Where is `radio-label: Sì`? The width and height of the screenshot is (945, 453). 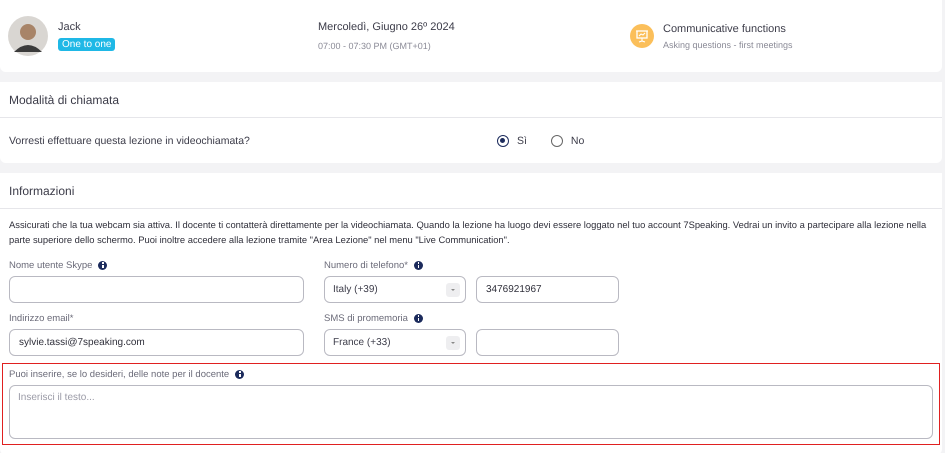 radio-label: Sì is located at coordinates (522, 140).